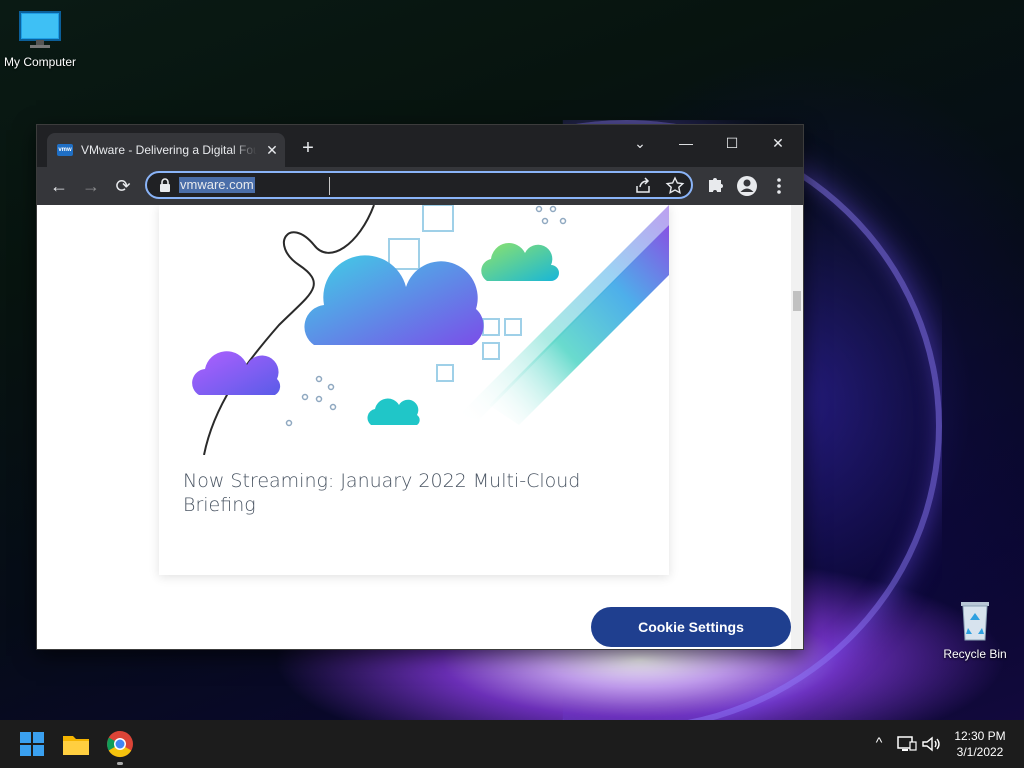 The height and width of the screenshot is (768, 1024). I want to click on minimize-button: —, so click(686, 143).